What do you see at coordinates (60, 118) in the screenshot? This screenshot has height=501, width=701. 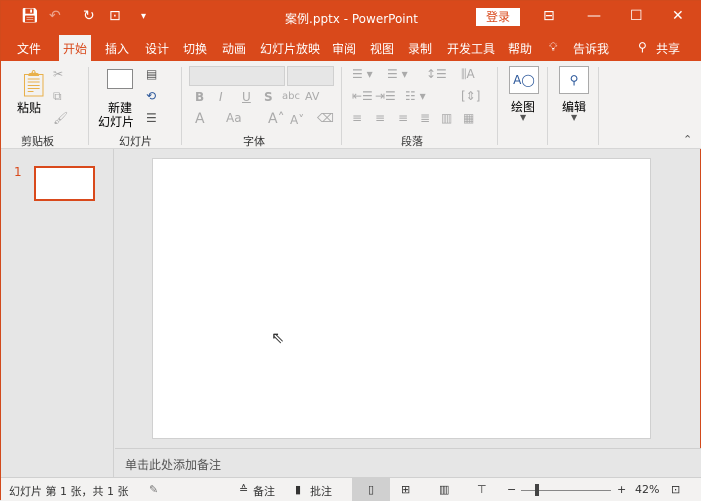 I see `format-painter-icon: 🖌︎` at bounding box center [60, 118].